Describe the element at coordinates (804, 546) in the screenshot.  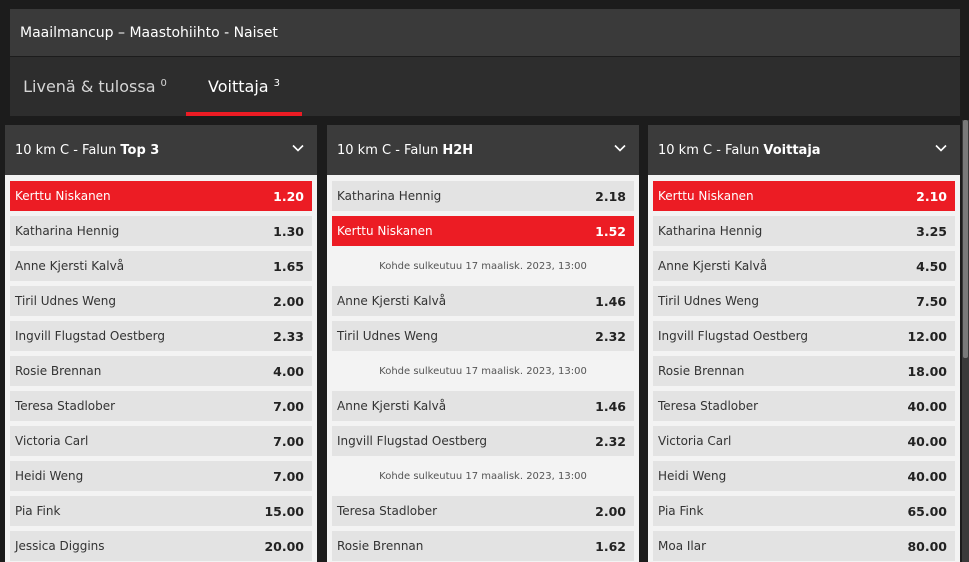
I see `selection-row: Moa Ilar 80.00` at that location.